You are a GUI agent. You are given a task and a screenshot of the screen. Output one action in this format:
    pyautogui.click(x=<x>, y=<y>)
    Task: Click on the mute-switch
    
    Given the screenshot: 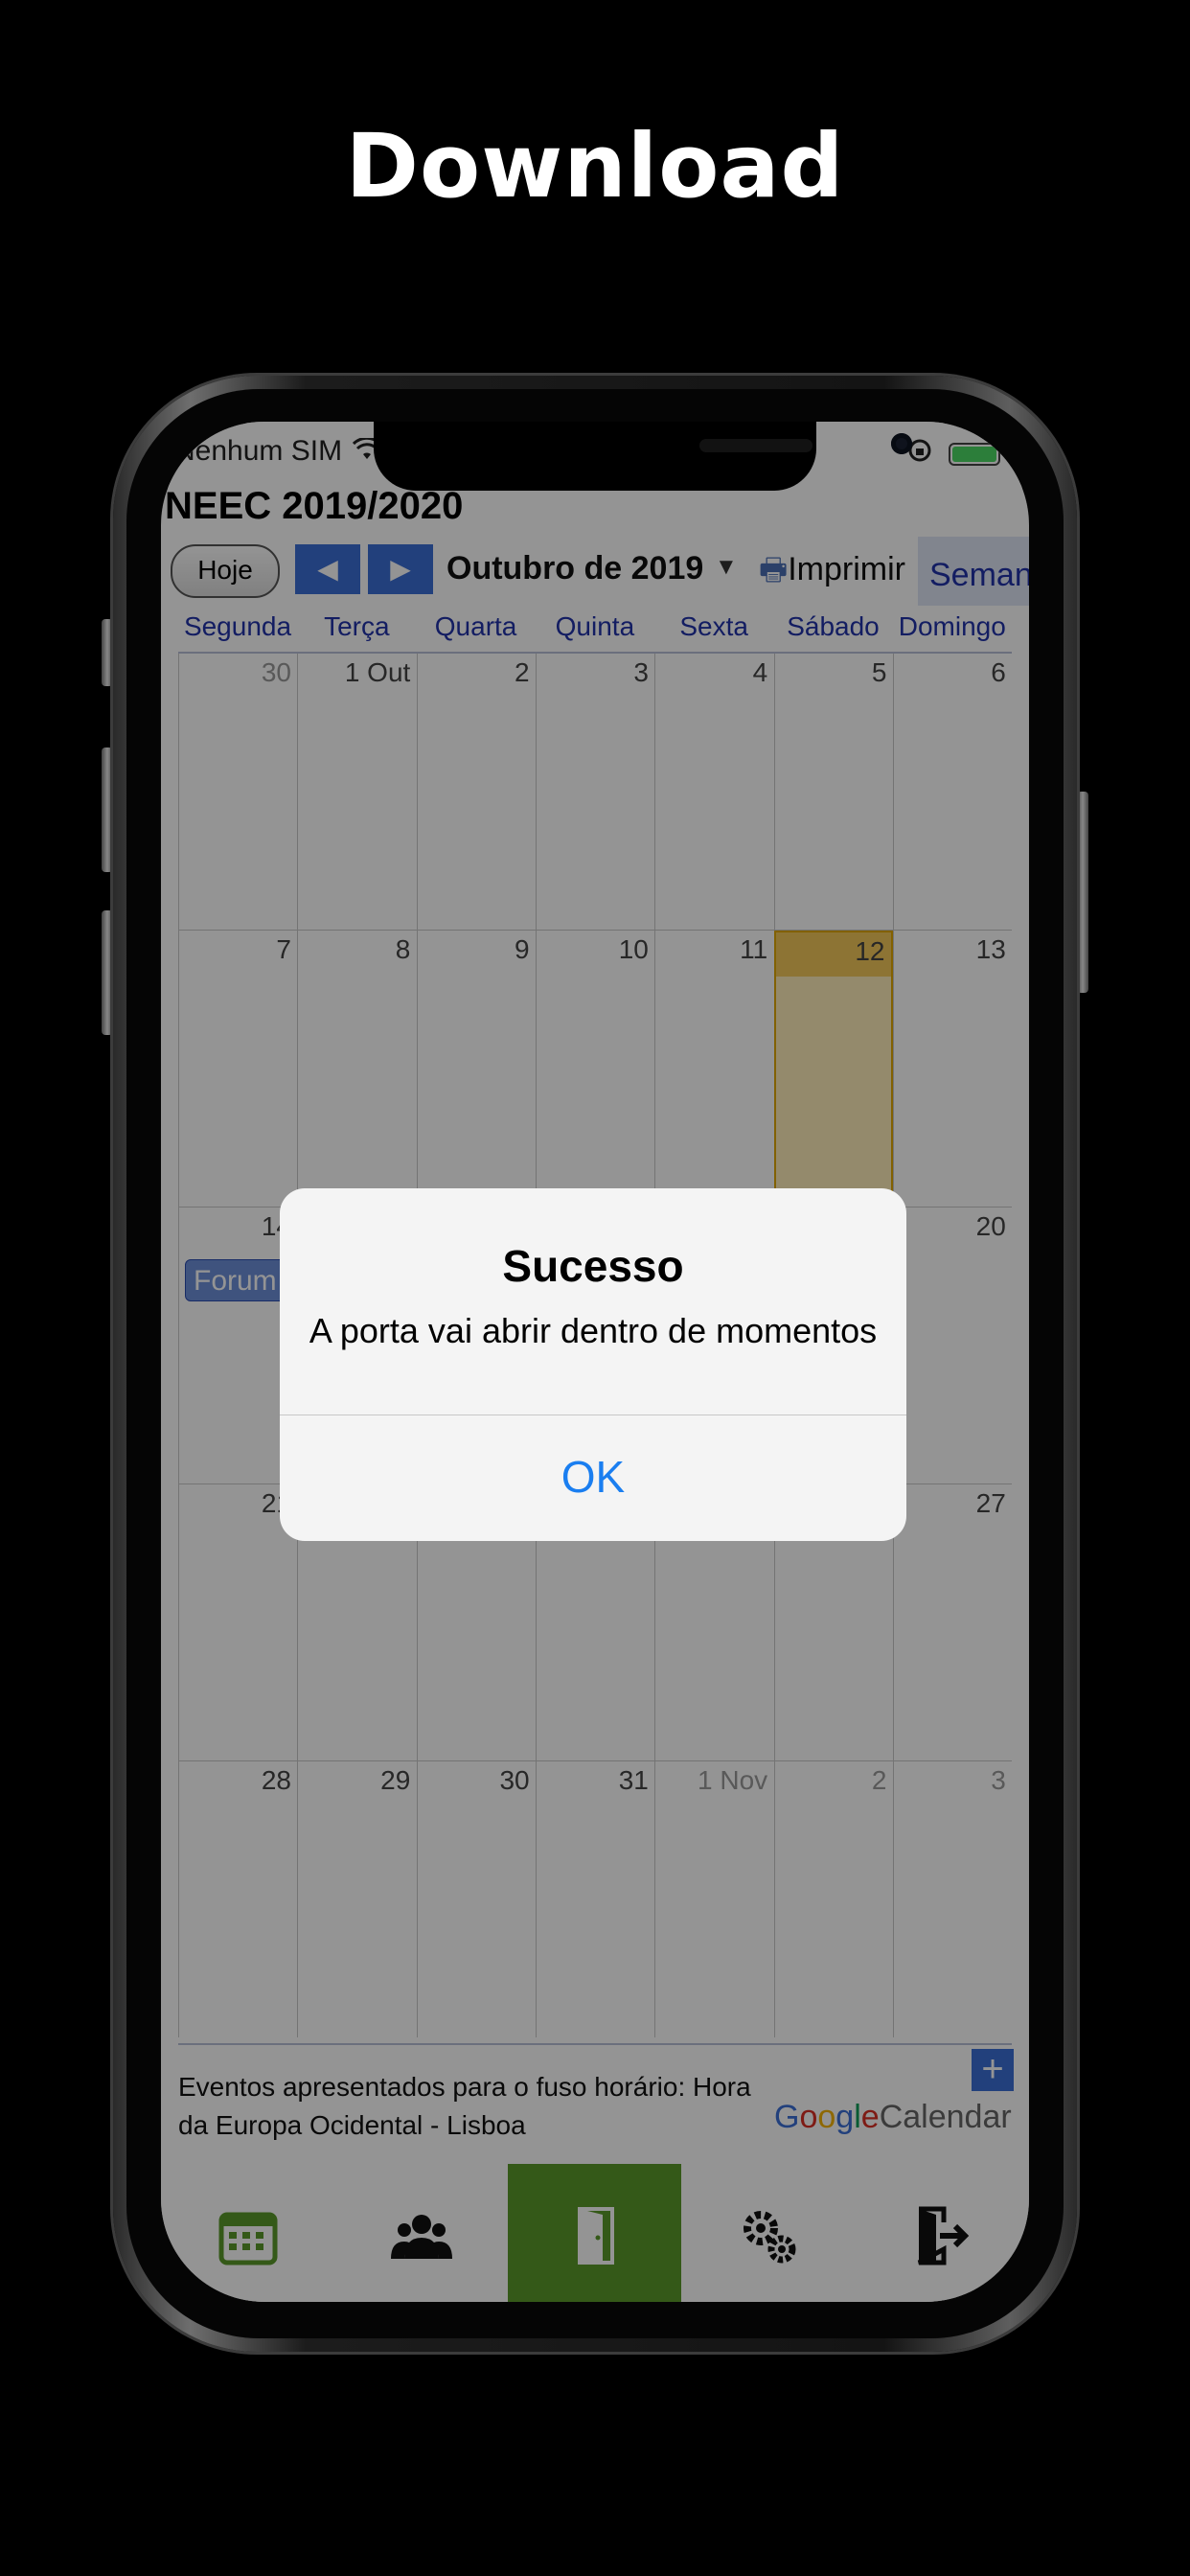 What is the action you would take?
    pyautogui.click(x=107, y=652)
    